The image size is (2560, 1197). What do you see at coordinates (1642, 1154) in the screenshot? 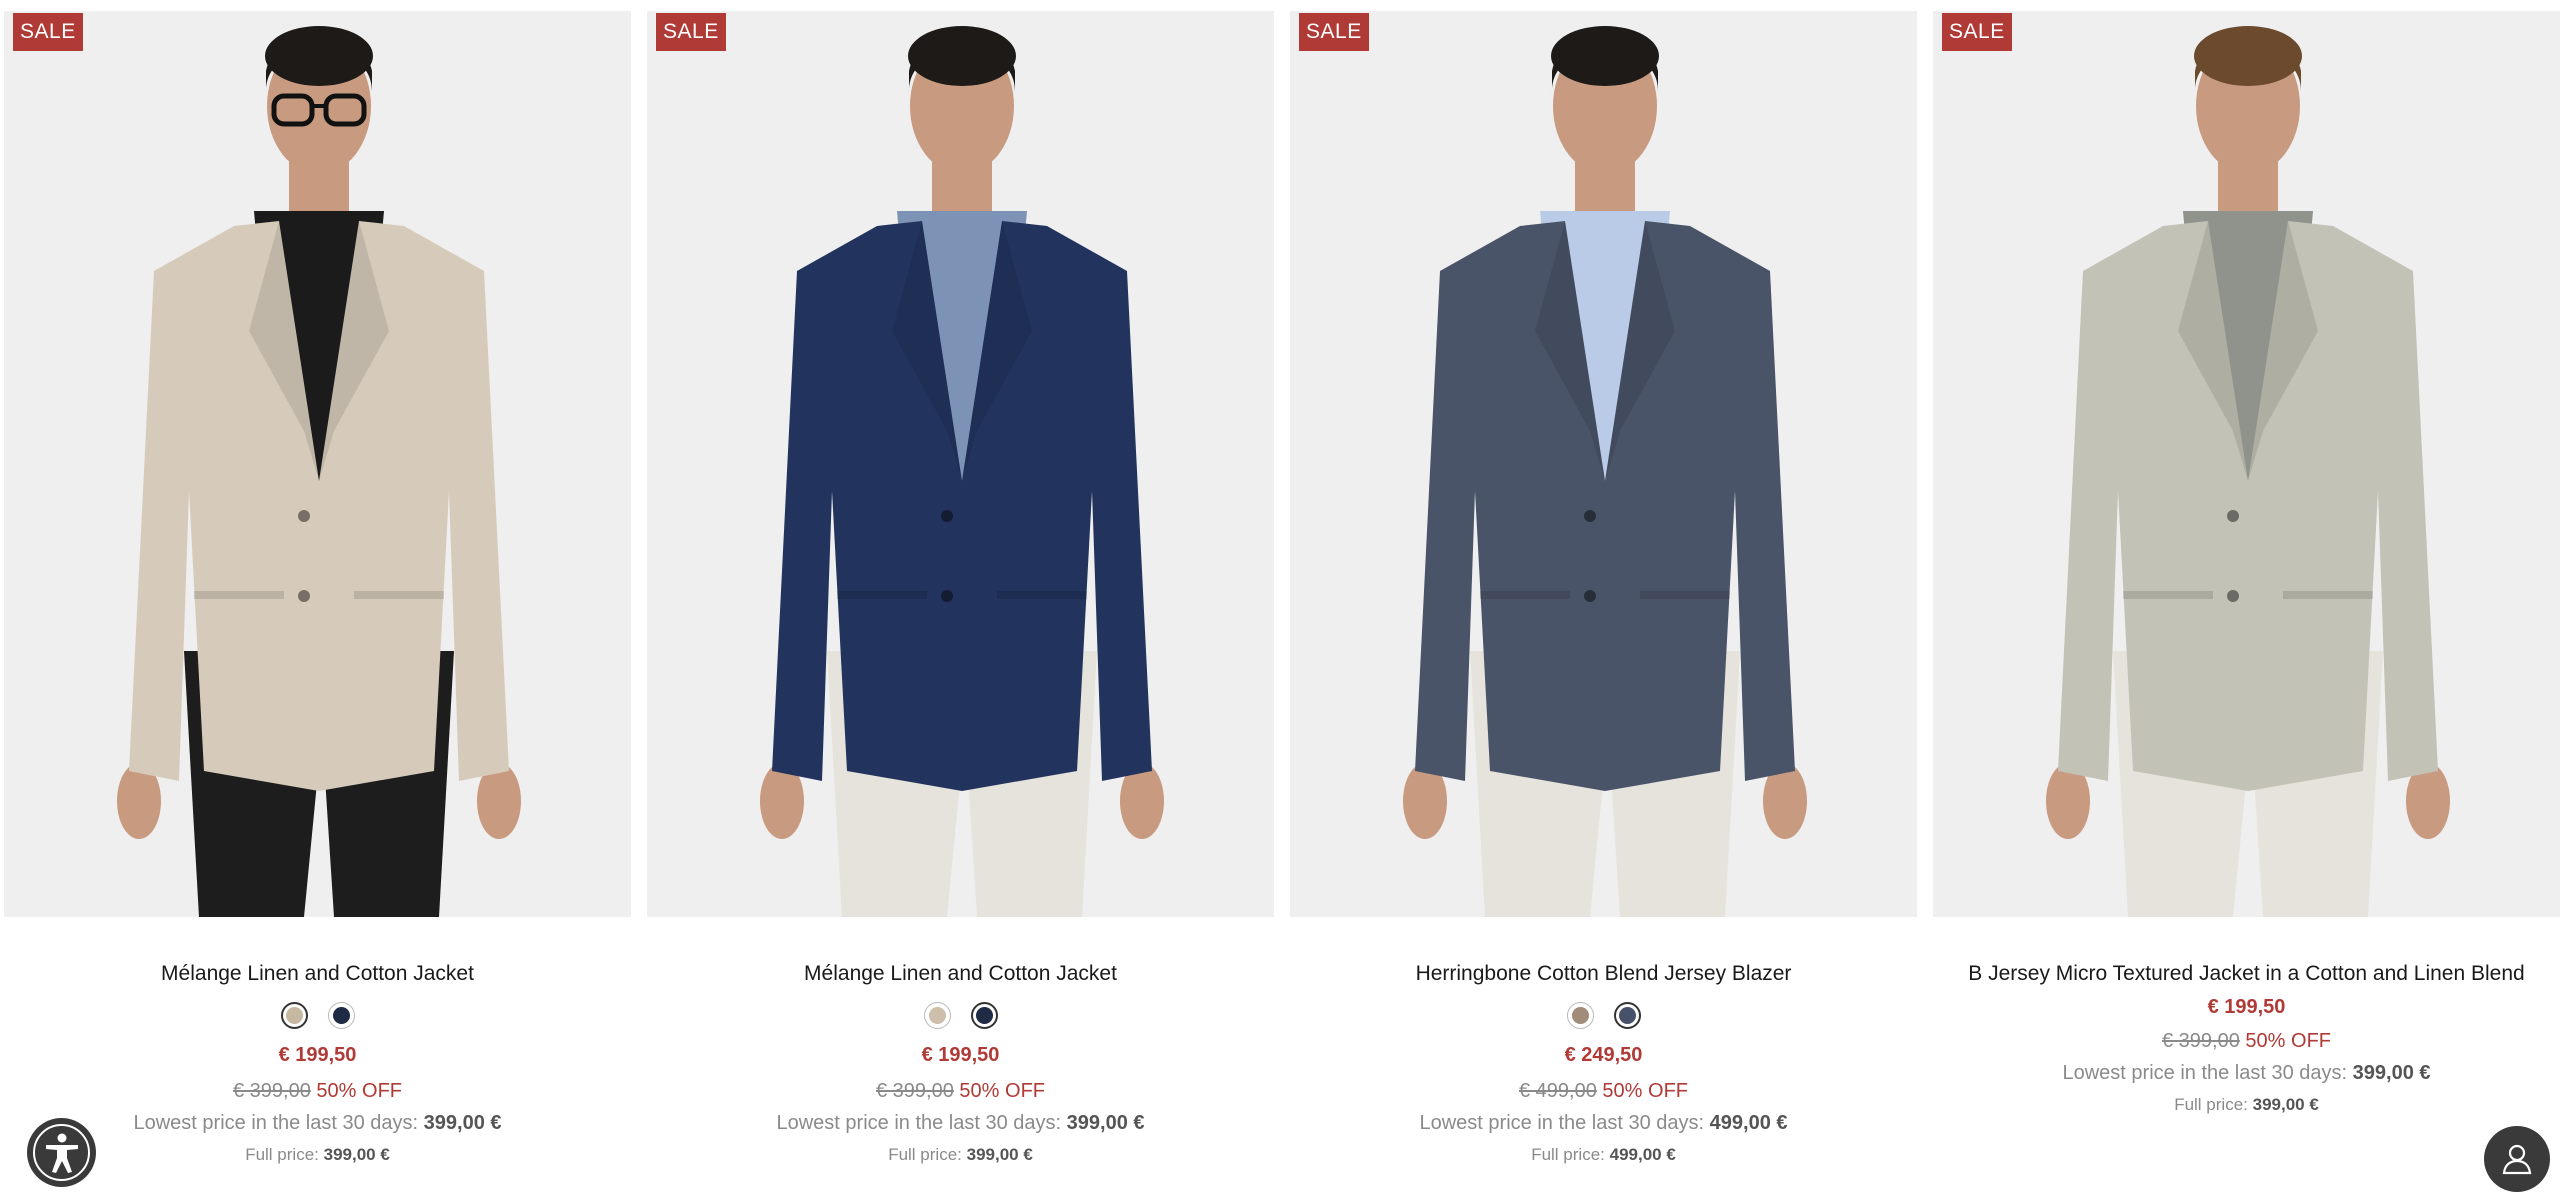
I see `full-price-value: 499,00 €` at bounding box center [1642, 1154].